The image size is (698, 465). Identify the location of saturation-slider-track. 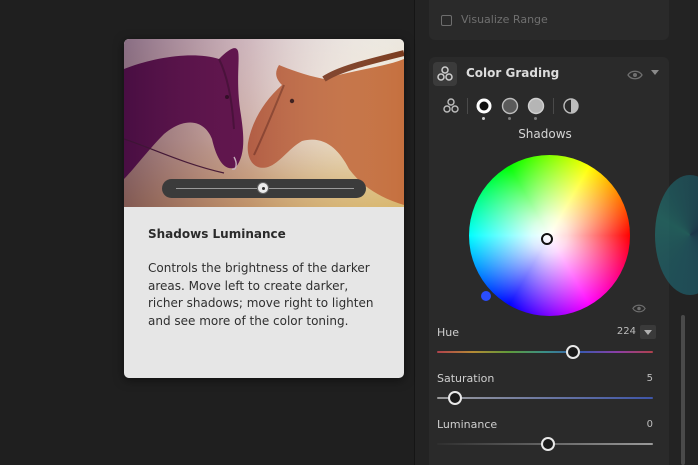
(545, 398).